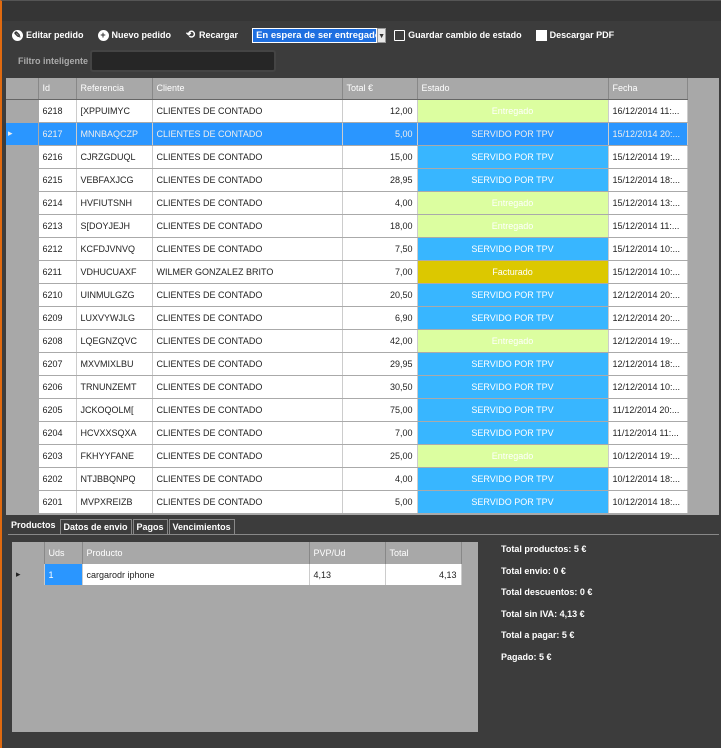 The width and height of the screenshot is (721, 748). What do you see at coordinates (114, 433) in the screenshot?
I see `reference-cell: HCVXXSQXA` at bounding box center [114, 433].